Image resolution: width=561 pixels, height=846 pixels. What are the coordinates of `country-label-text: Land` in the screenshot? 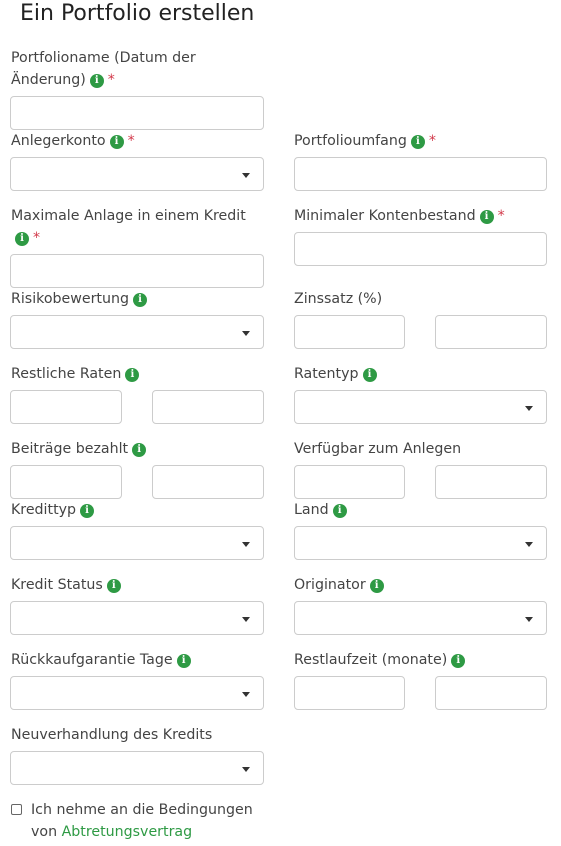 It's located at (311, 510).